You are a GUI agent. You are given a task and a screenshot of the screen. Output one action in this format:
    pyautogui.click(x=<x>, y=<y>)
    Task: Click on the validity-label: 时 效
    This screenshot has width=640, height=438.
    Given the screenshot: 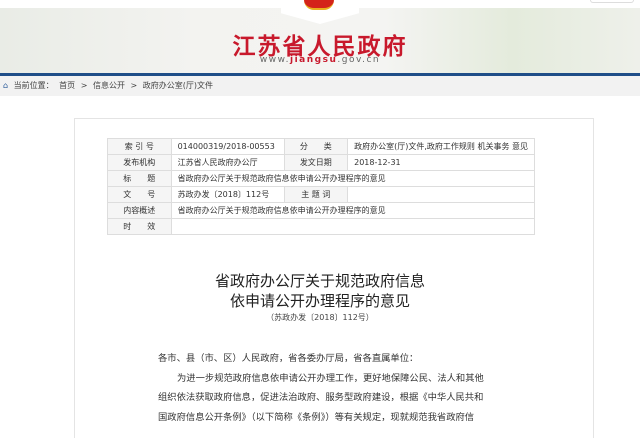 What is the action you would take?
    pyautogui.click(x=139, y=226)
    